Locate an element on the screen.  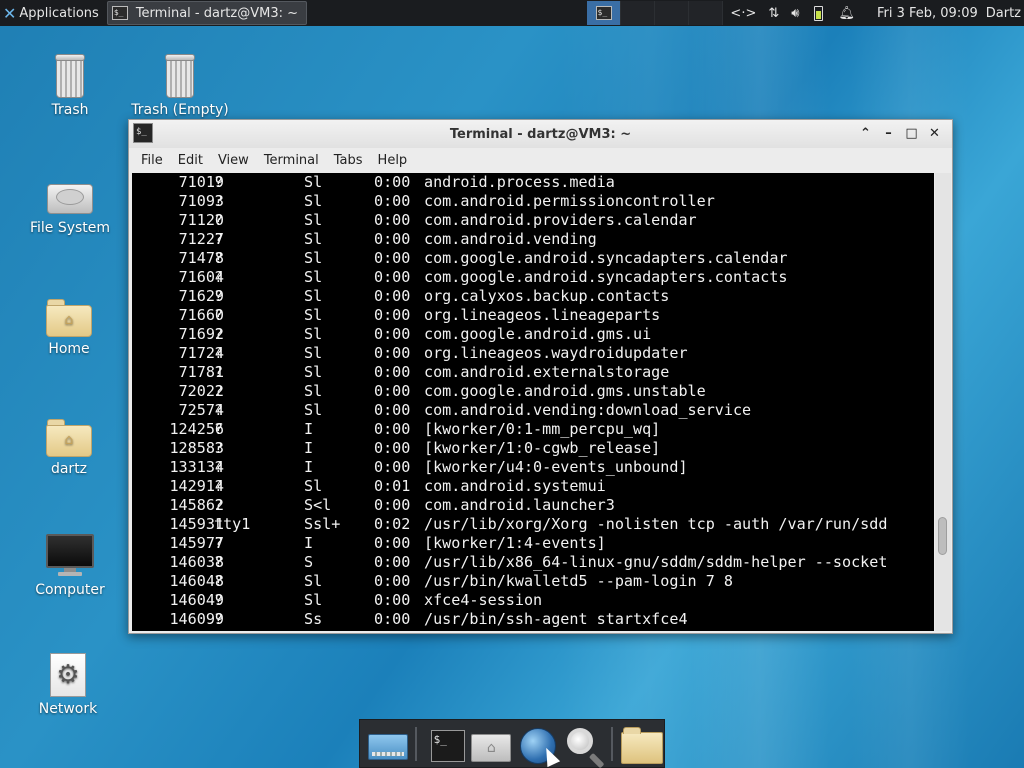
terminal-line: 128583? I 0:00 [kworker/1:0-cgwb_release] is located at coordinates (533, 448).